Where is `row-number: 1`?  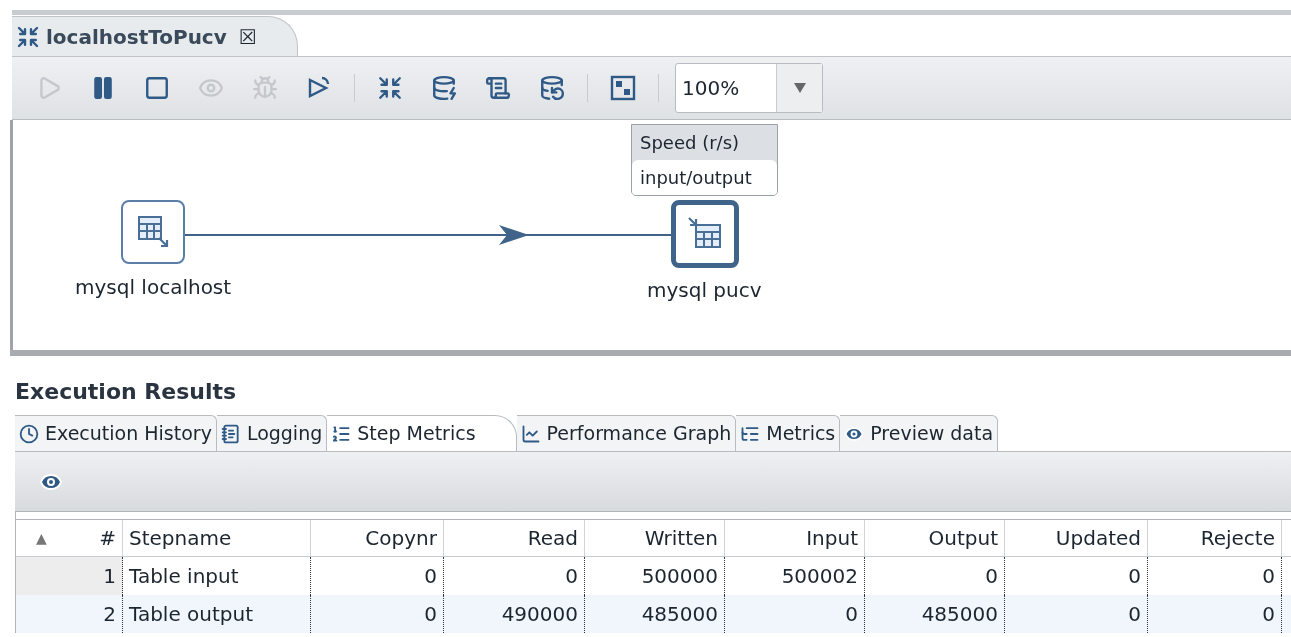 row-number: 1 is located at coordinates (69, 576).